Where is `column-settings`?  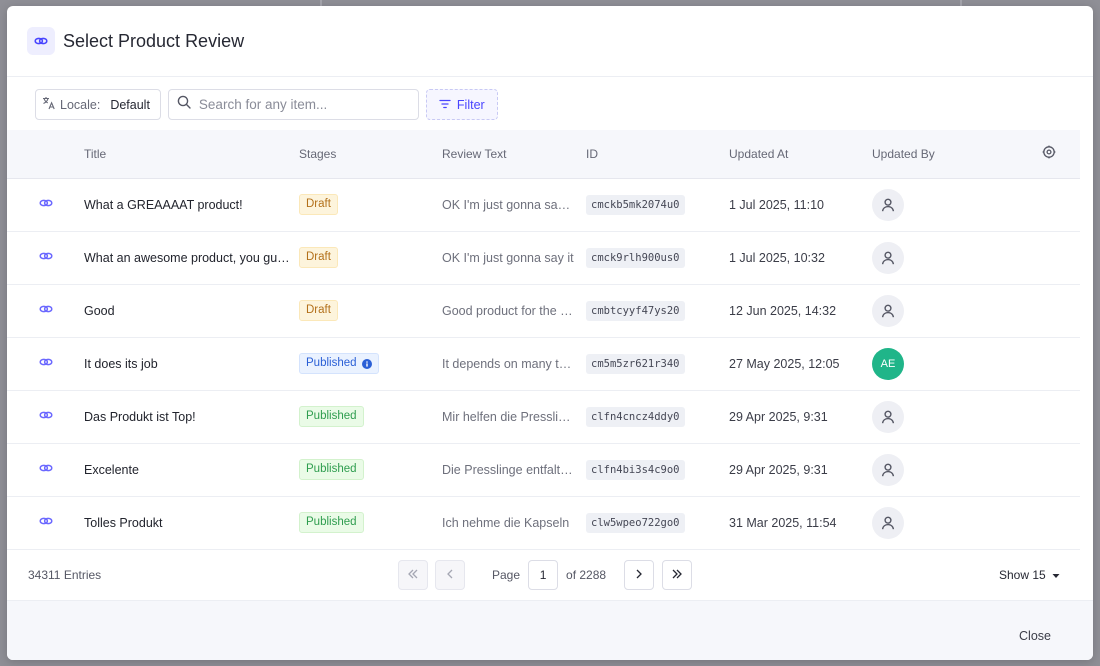 column-settings is located at coordinates (1051, 154).